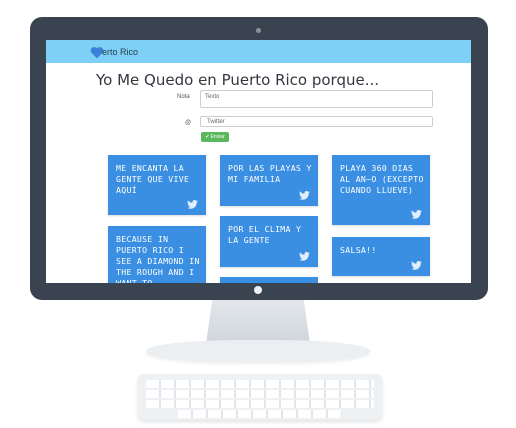 The width and height of the screenshot is (516, 428). Describe the element at coordinates (270, 173) in the screenshot. I see `note-card-text: POR LAS PLAYAS Y MI FAMILIA` at that location.